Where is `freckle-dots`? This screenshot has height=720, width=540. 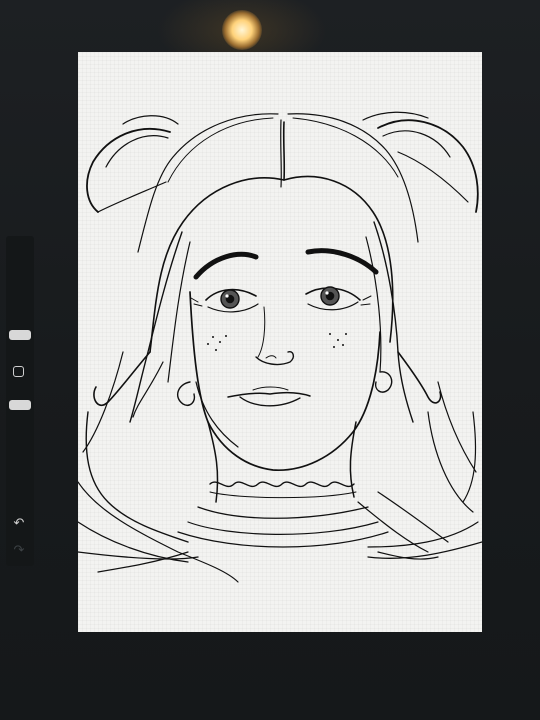
freckle-dots is located at coordinates (277, 342).